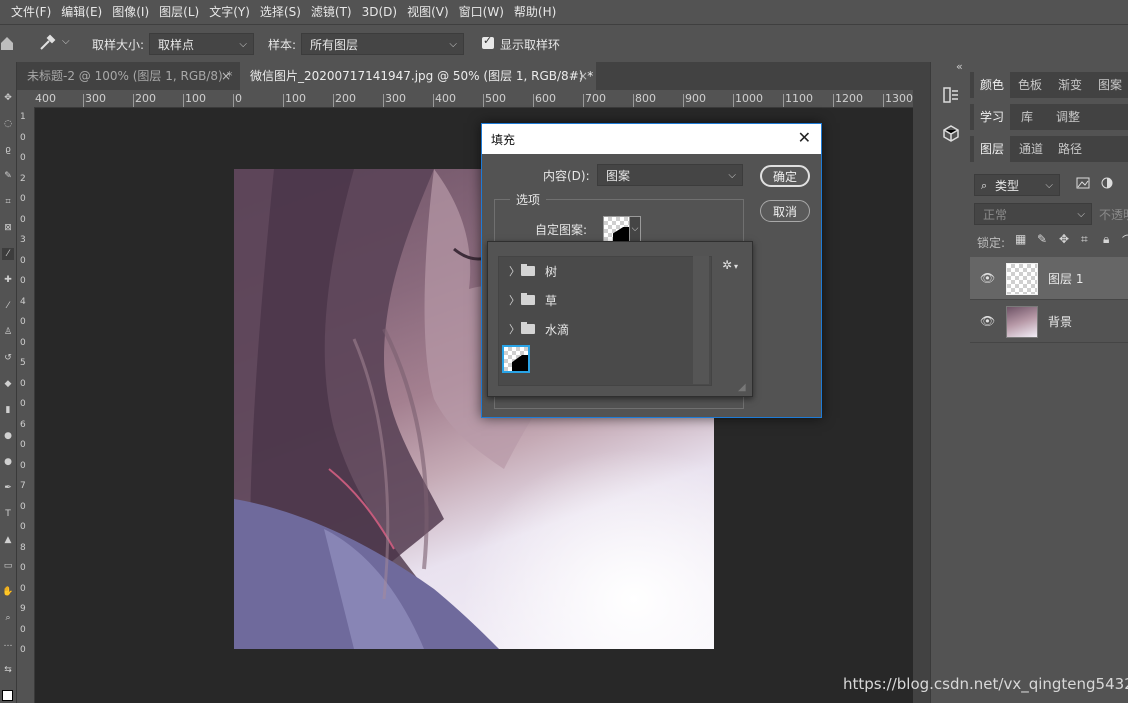 This screenshot has width=1128, height=703. I want to click on pattern-group-trees: 〉树, so click(596, 271).